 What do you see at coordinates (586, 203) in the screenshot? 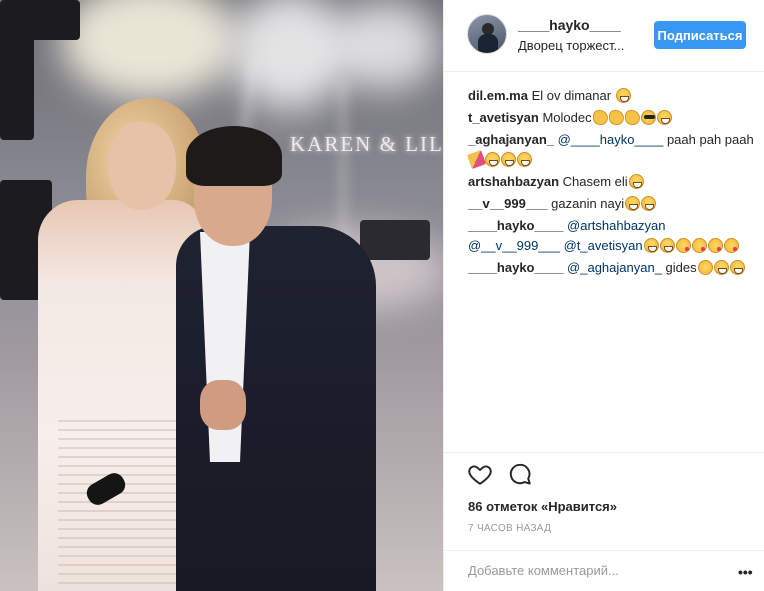
I see `comment-text: gazanin nayi` at bounding box center [586, 203].